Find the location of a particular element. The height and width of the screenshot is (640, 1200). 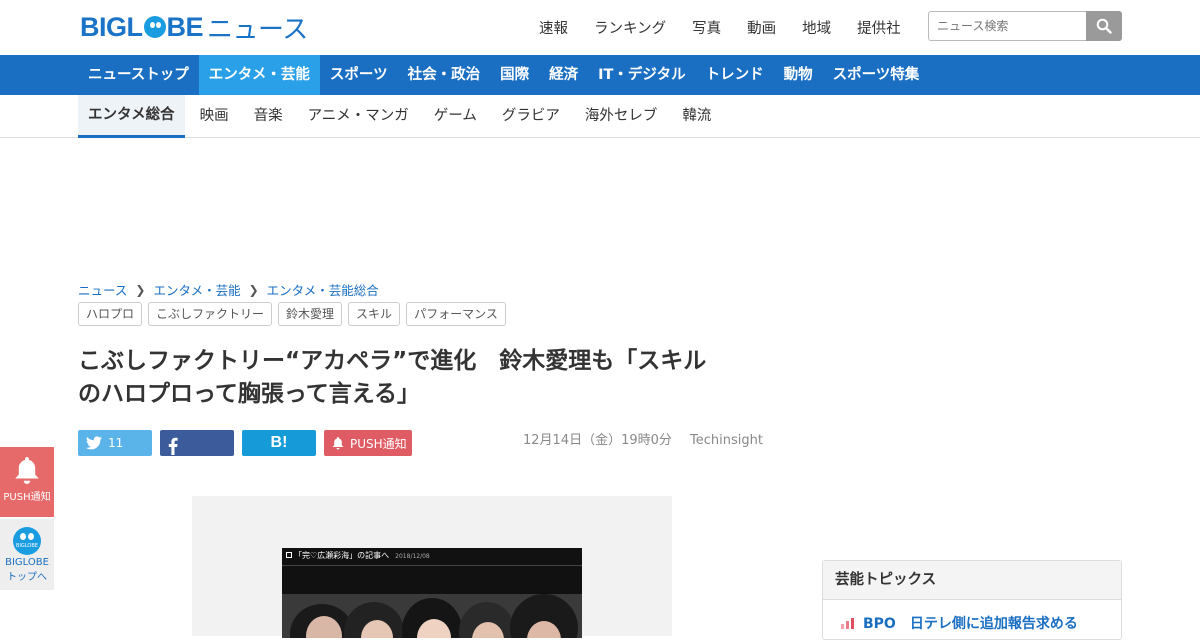

article-title-line1: こぶしファクトリー“アカペラ”で進化 鈴木愛理も「スキル is located at coordinates (392, 361).